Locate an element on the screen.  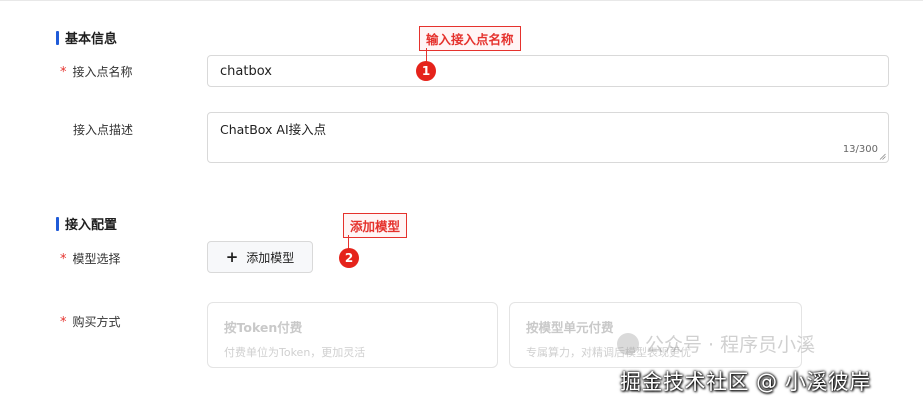
model-label-text: 模型选择 is located at coordinates (96, 259).